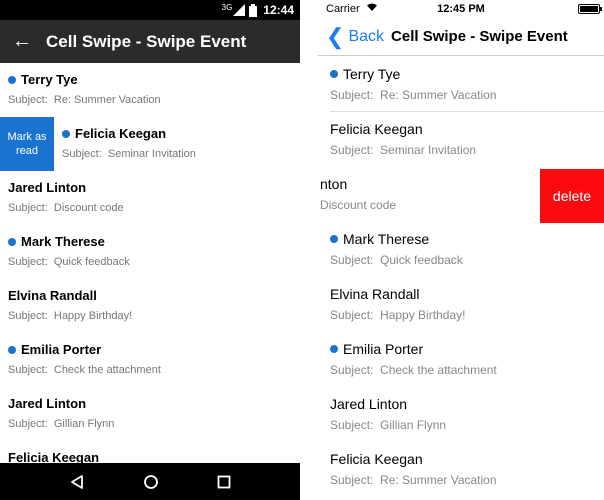 This screenshot has width=604, height=500. I want to click on status-time: 12:44, so click(278, 10).